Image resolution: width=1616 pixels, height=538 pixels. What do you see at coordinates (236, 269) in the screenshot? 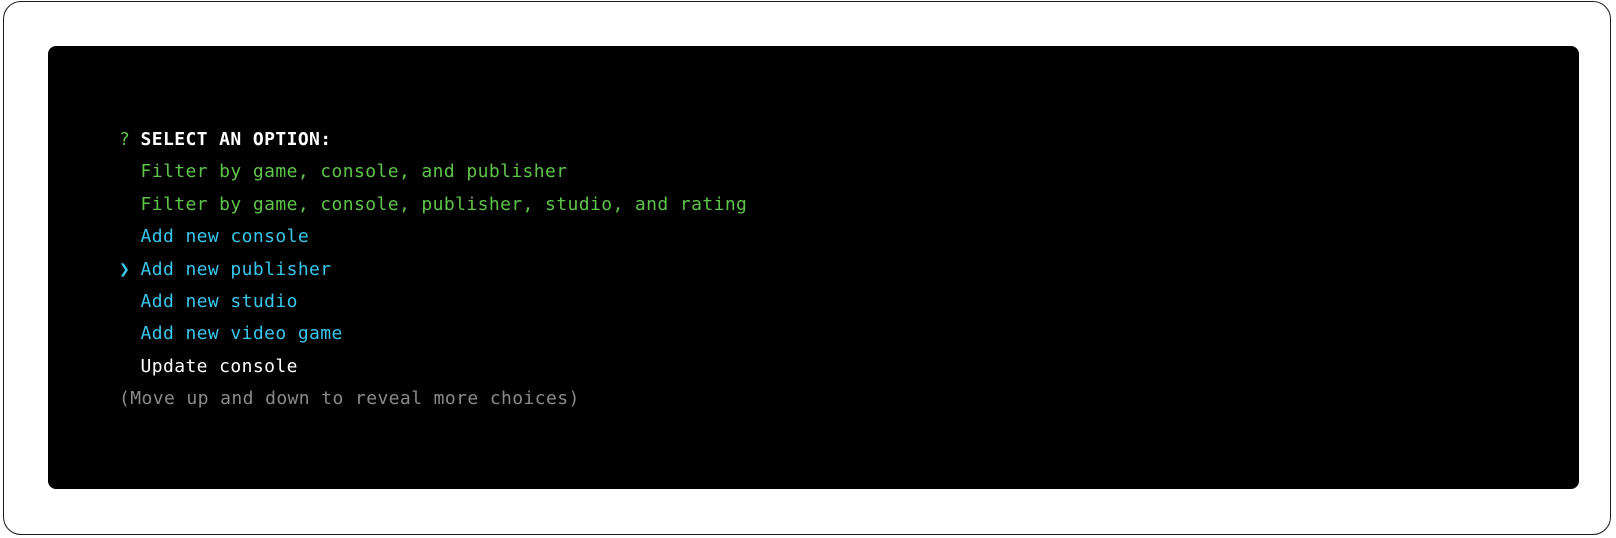
I see `option-label: Add new publisher` at bounding box center [236, 269].